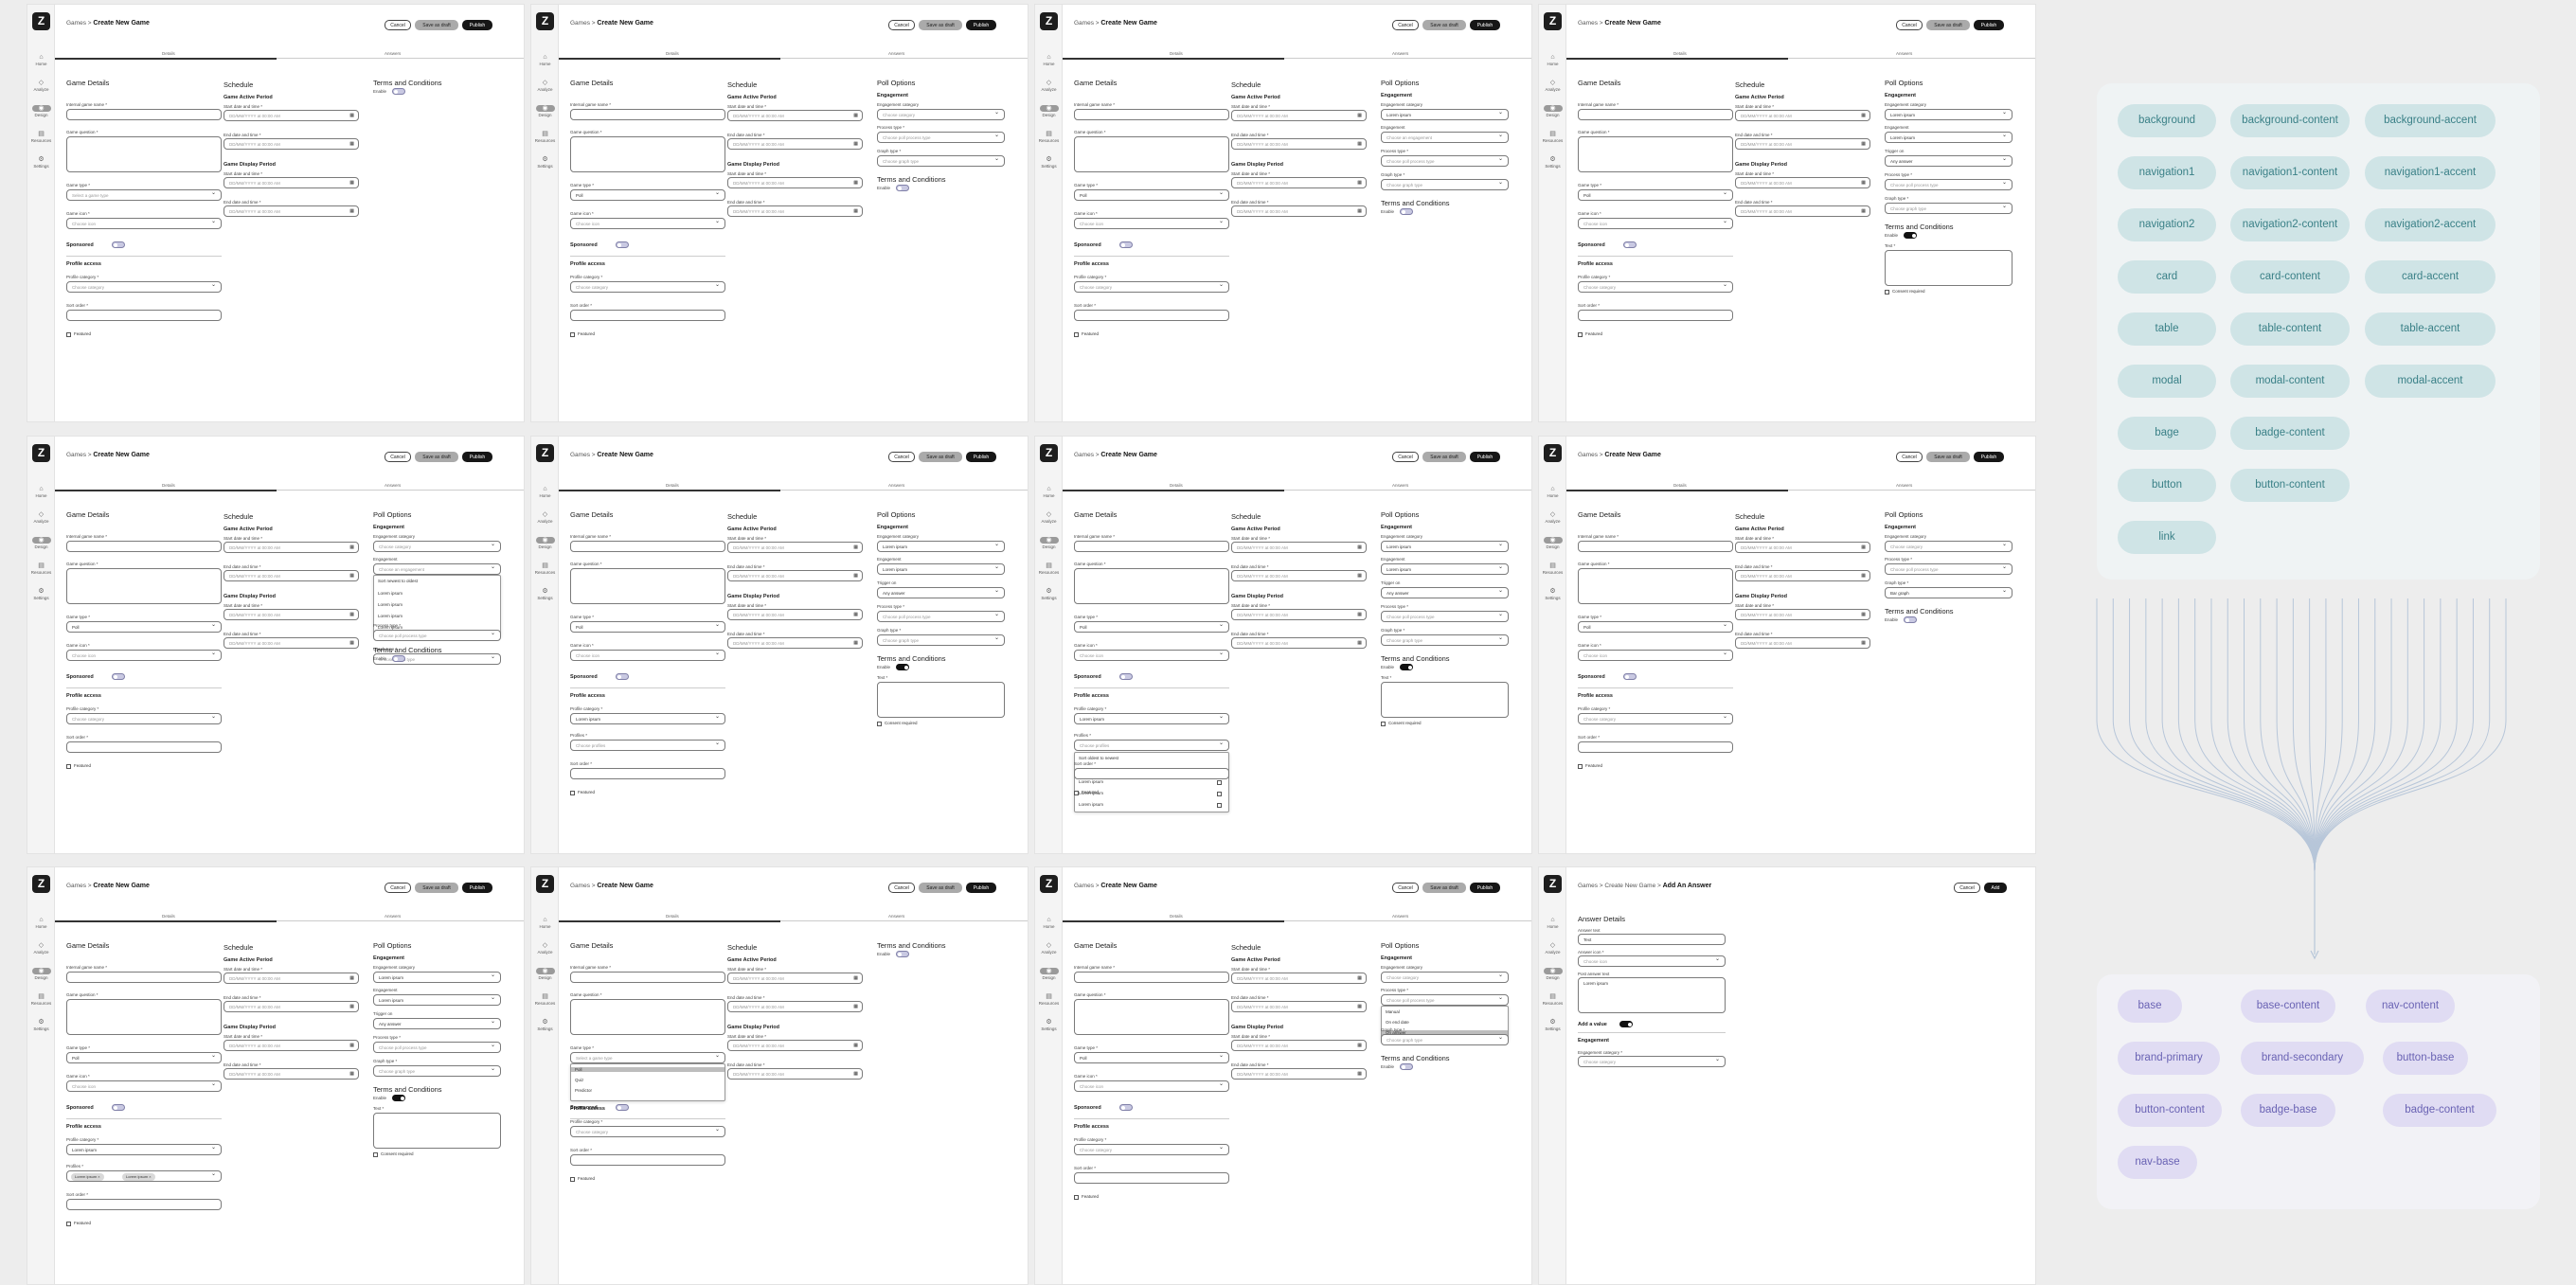  I want to click on sort-order-input, so click(647, 315).